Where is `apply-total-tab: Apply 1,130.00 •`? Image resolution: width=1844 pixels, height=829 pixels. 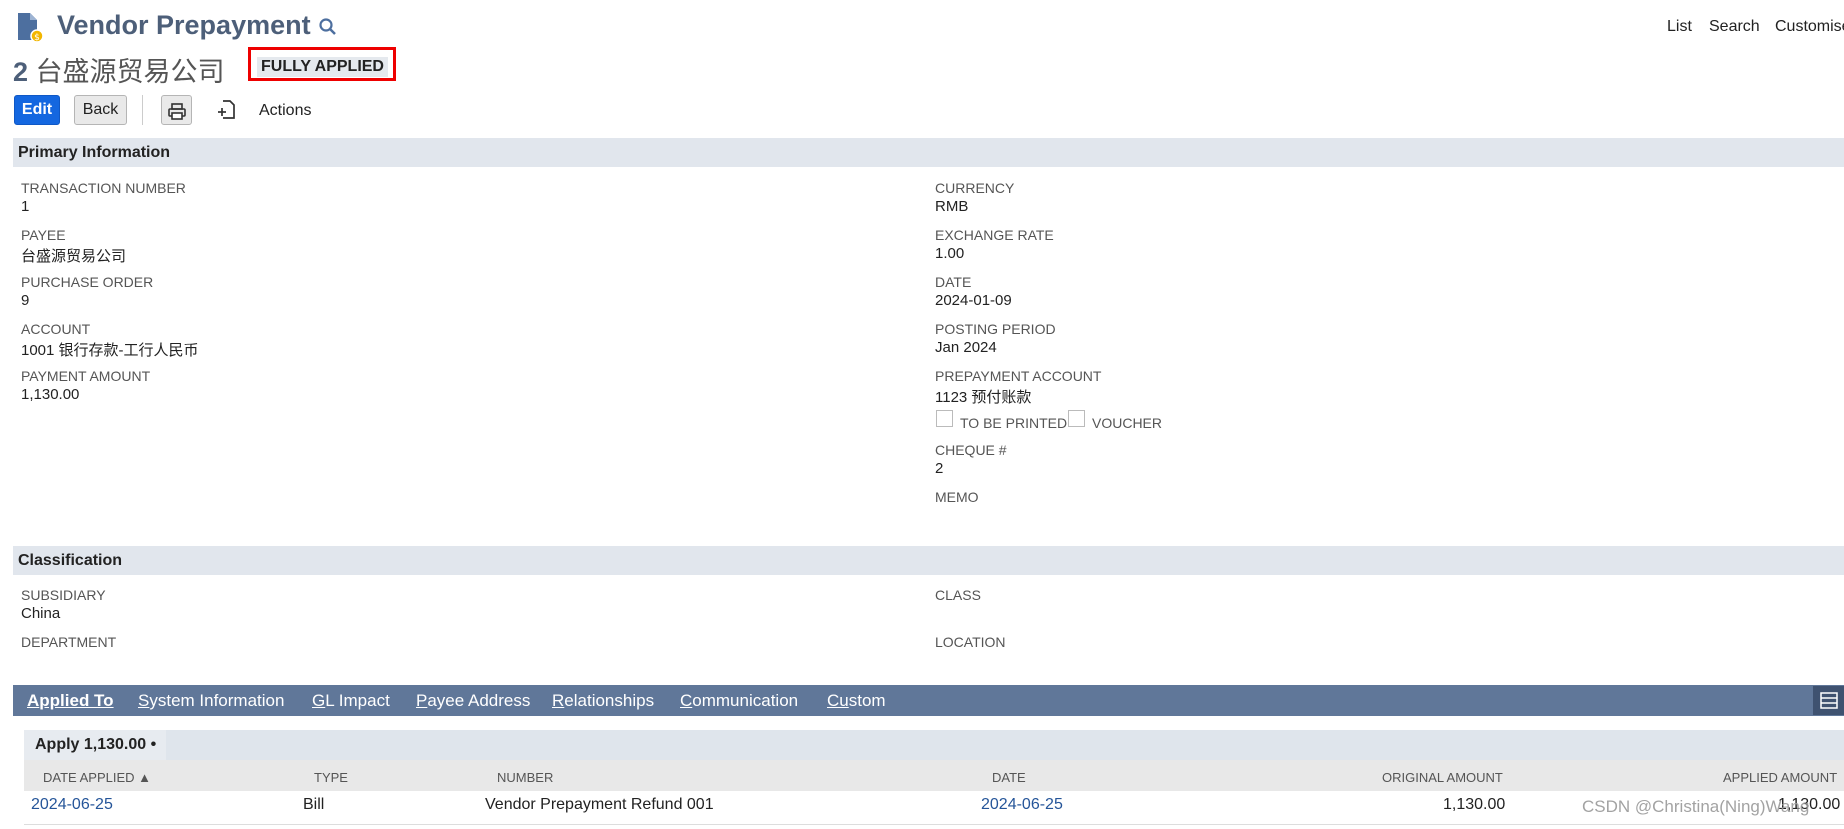
apply-total-tab: Apply 1,130.00 • is located at coordinates (95, 745).